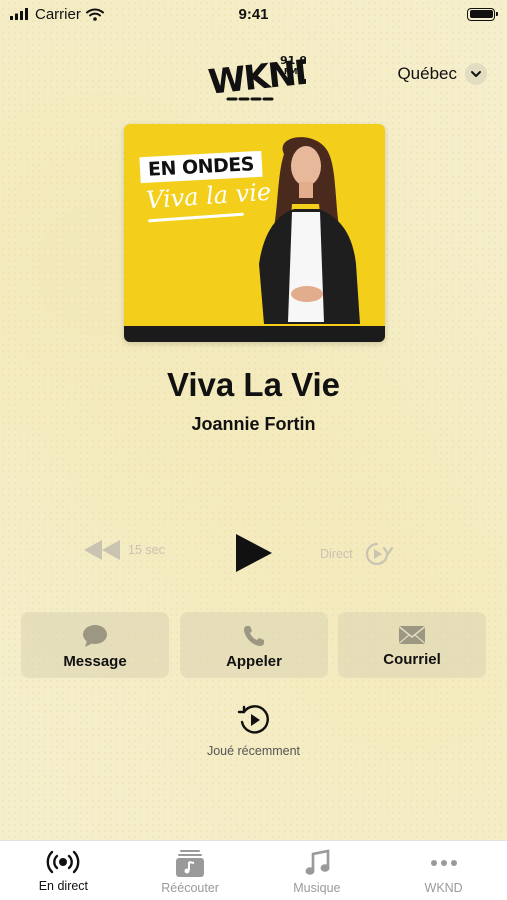  I want to click on email-button: Courriel, so click(412, 645).